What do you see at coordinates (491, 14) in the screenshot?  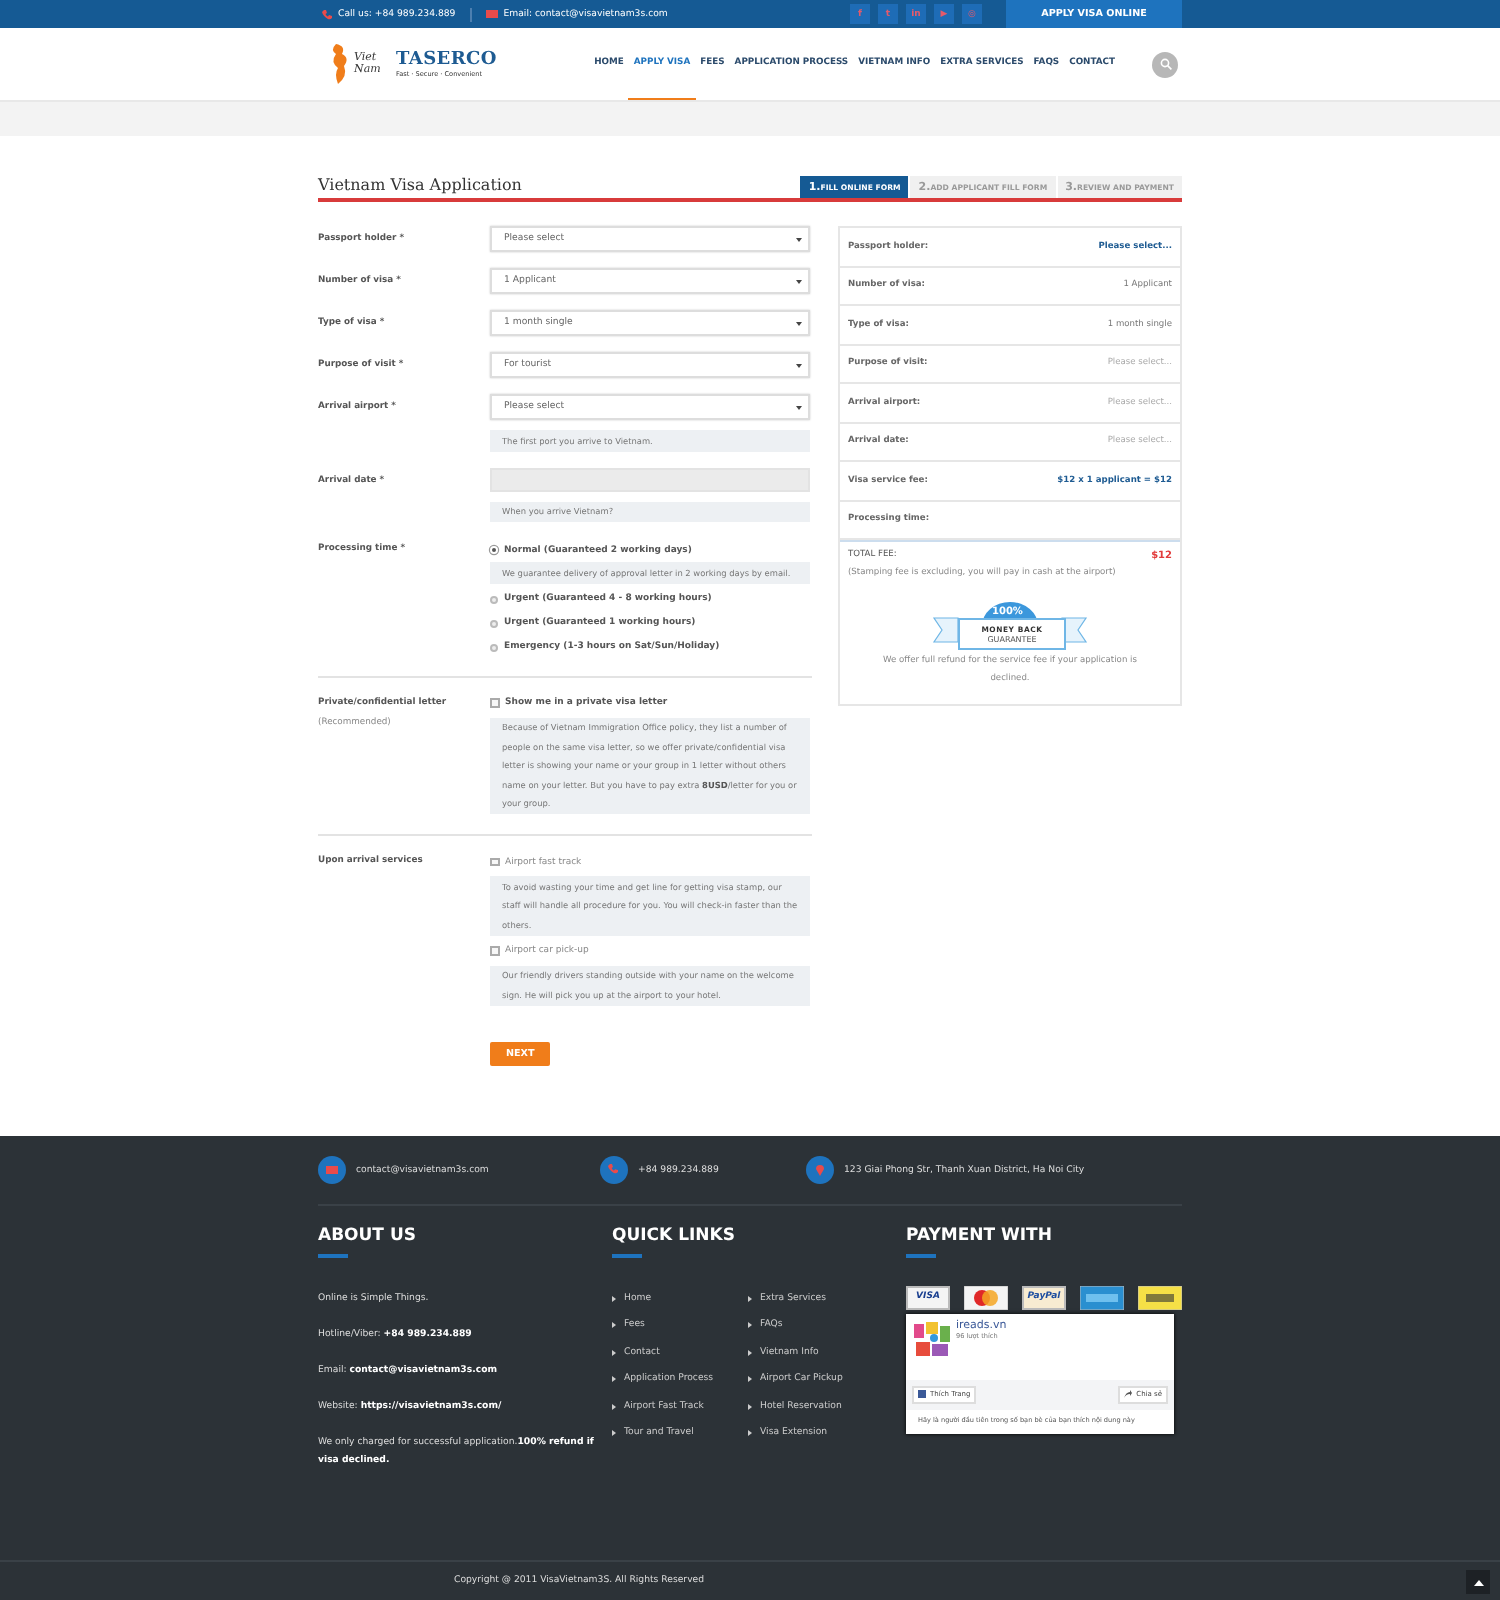 I see `mail-icon` at bounding box center [491, 14].